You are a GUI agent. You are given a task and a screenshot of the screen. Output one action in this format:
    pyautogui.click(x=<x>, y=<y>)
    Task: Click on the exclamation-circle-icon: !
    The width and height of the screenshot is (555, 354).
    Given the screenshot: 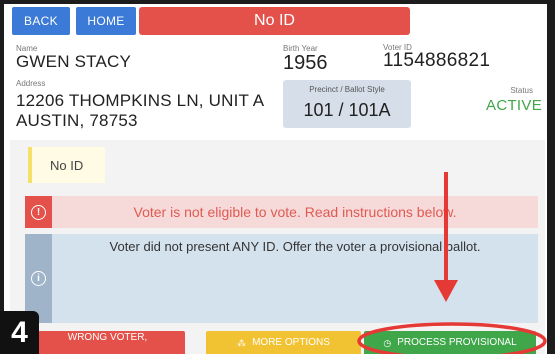 What is the action you would take?
    pyautogui.click(x=38, y=212)
    